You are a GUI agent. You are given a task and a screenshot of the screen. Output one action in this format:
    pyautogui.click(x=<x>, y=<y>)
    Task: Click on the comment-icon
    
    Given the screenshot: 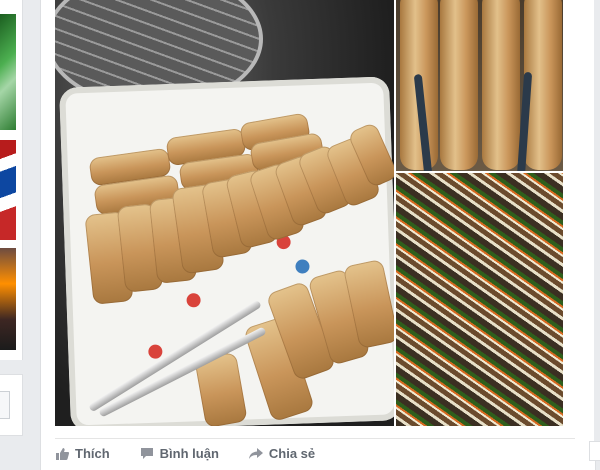 What is the action you would take?
    pyautogui.click(x=146, y=453)
    